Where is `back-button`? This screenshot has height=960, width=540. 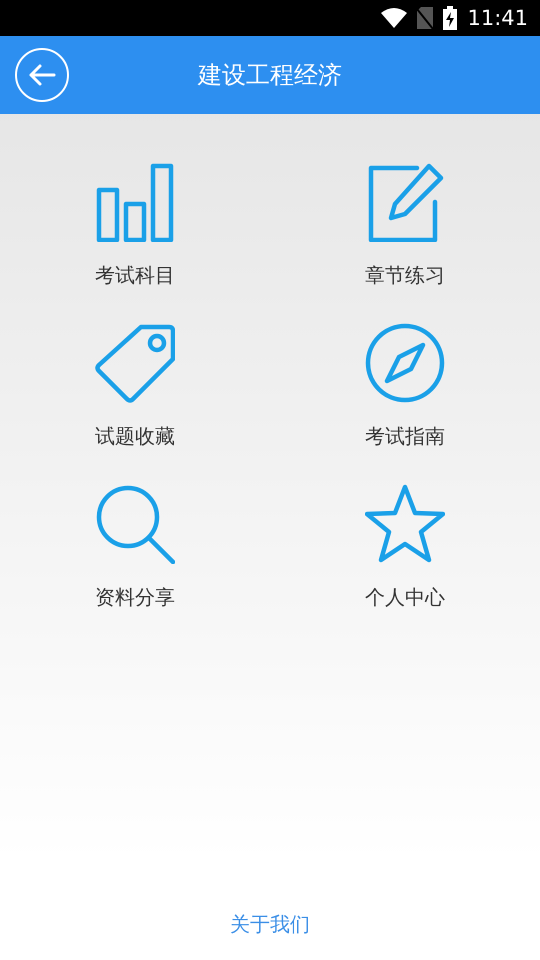
back-button is located at coordinates (42, 75).